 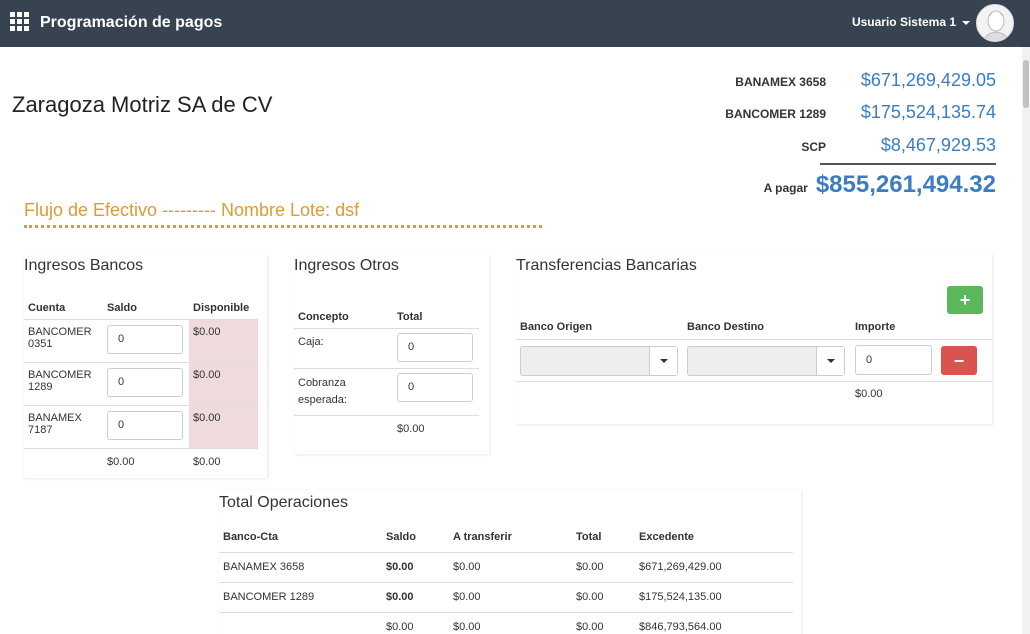 I want to click on summary-row: SCP $8,467,929.53, so click(x=898, y=145).